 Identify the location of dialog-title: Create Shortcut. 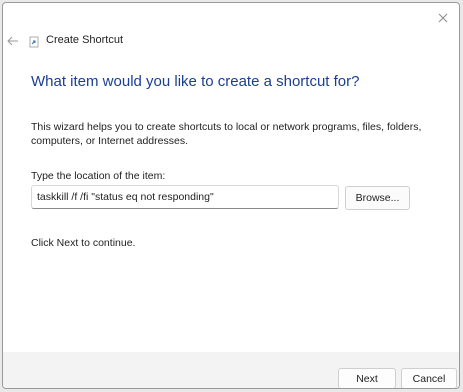
(85, 40).